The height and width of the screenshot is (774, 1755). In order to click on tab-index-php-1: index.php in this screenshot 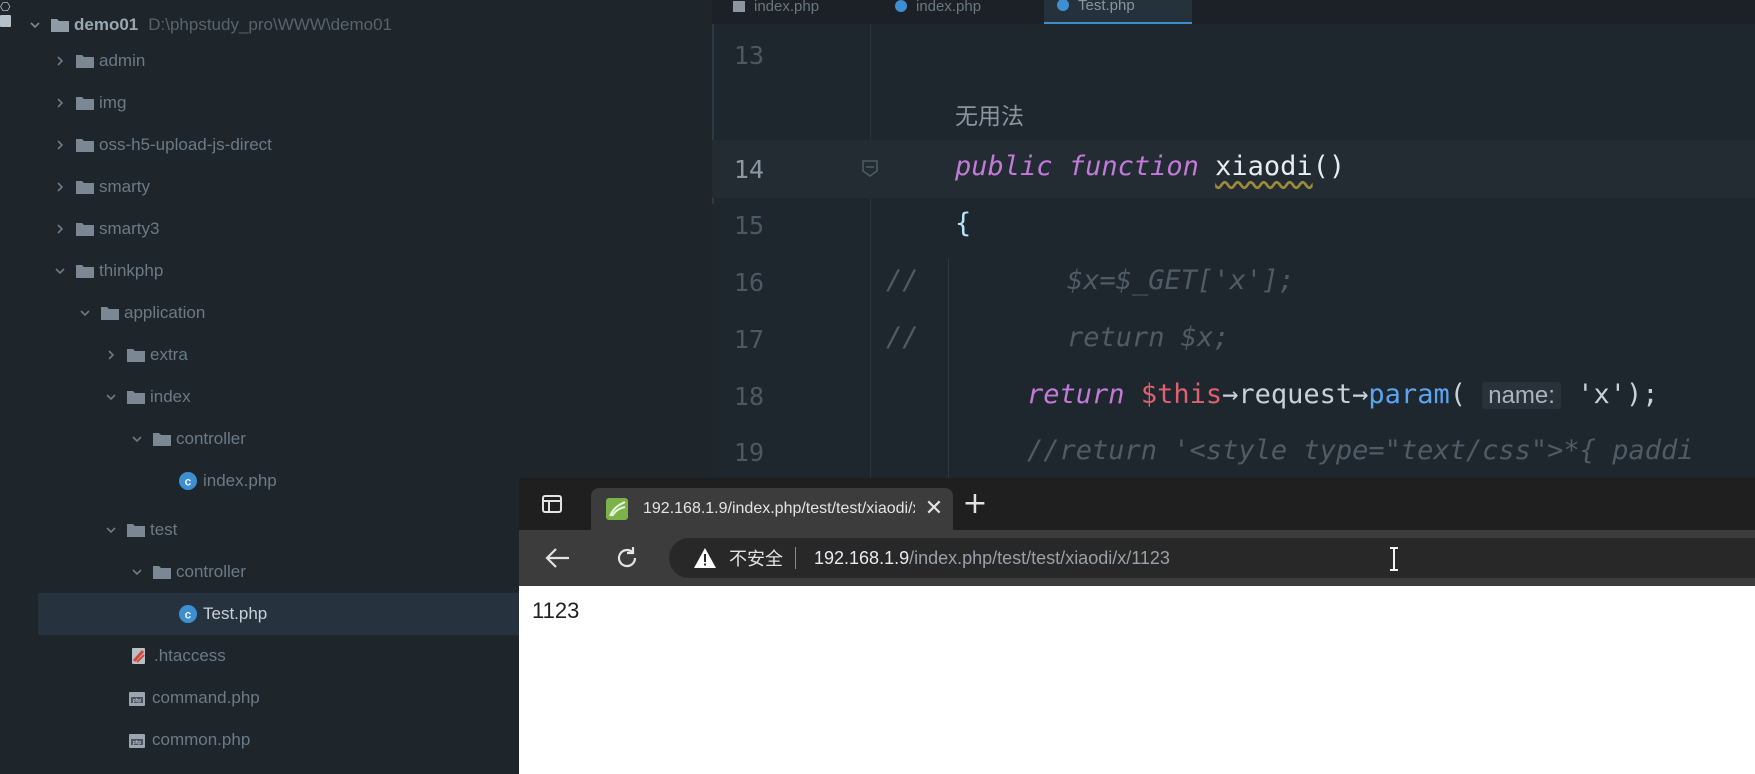, I will do `click(807, 9)`.